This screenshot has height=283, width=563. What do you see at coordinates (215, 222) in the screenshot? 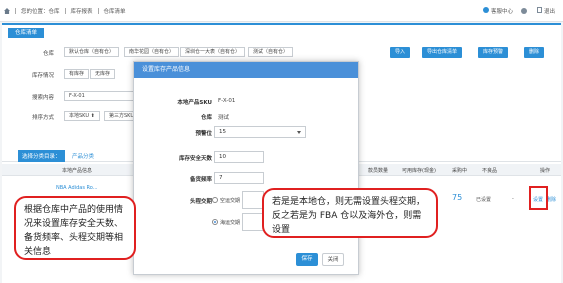
I see `sea-radio` at bounding box center [215, 222].